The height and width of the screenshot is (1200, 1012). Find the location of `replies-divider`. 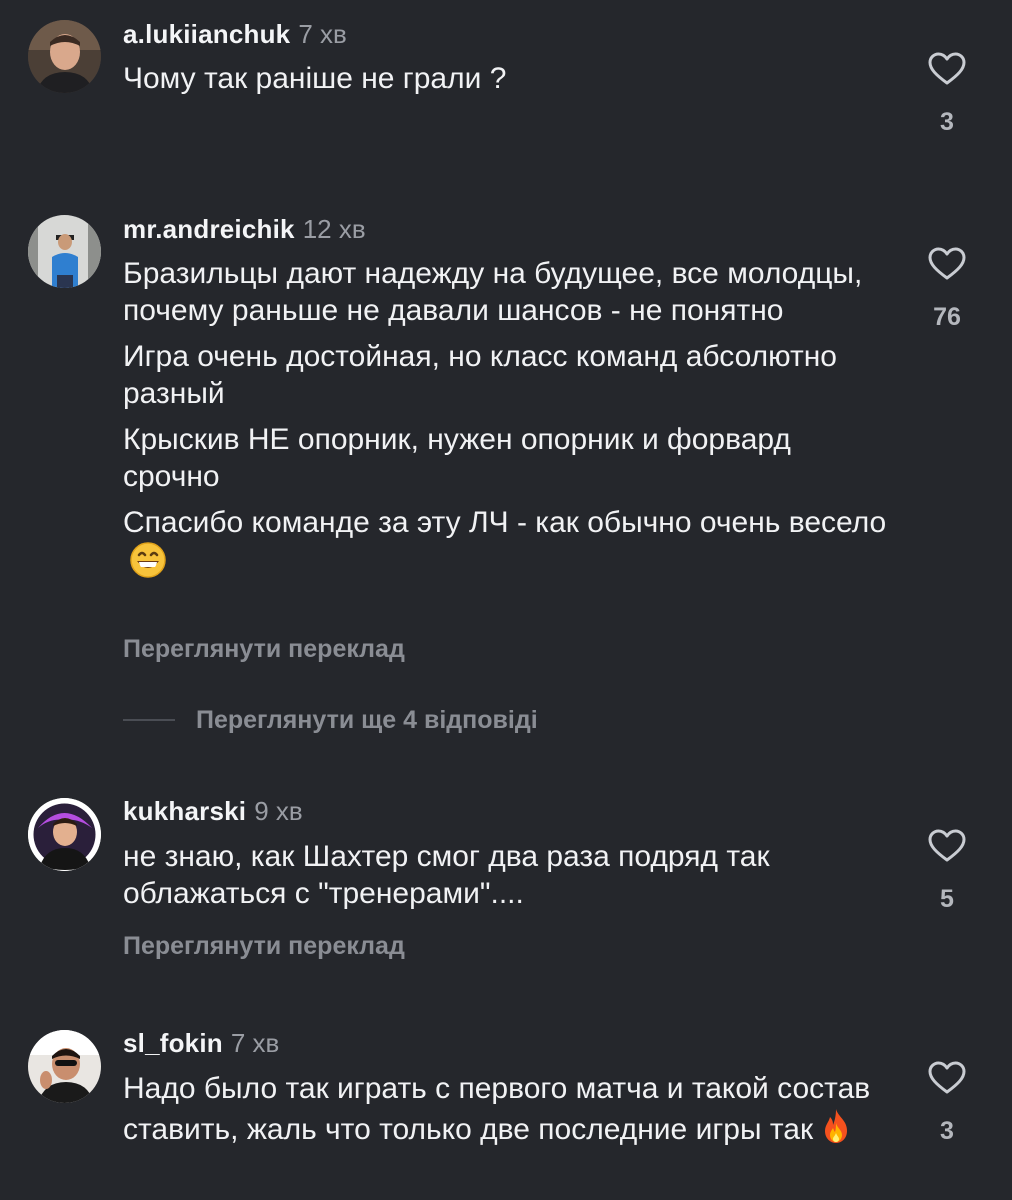

replies-divider is located at coordinates (149, 720).